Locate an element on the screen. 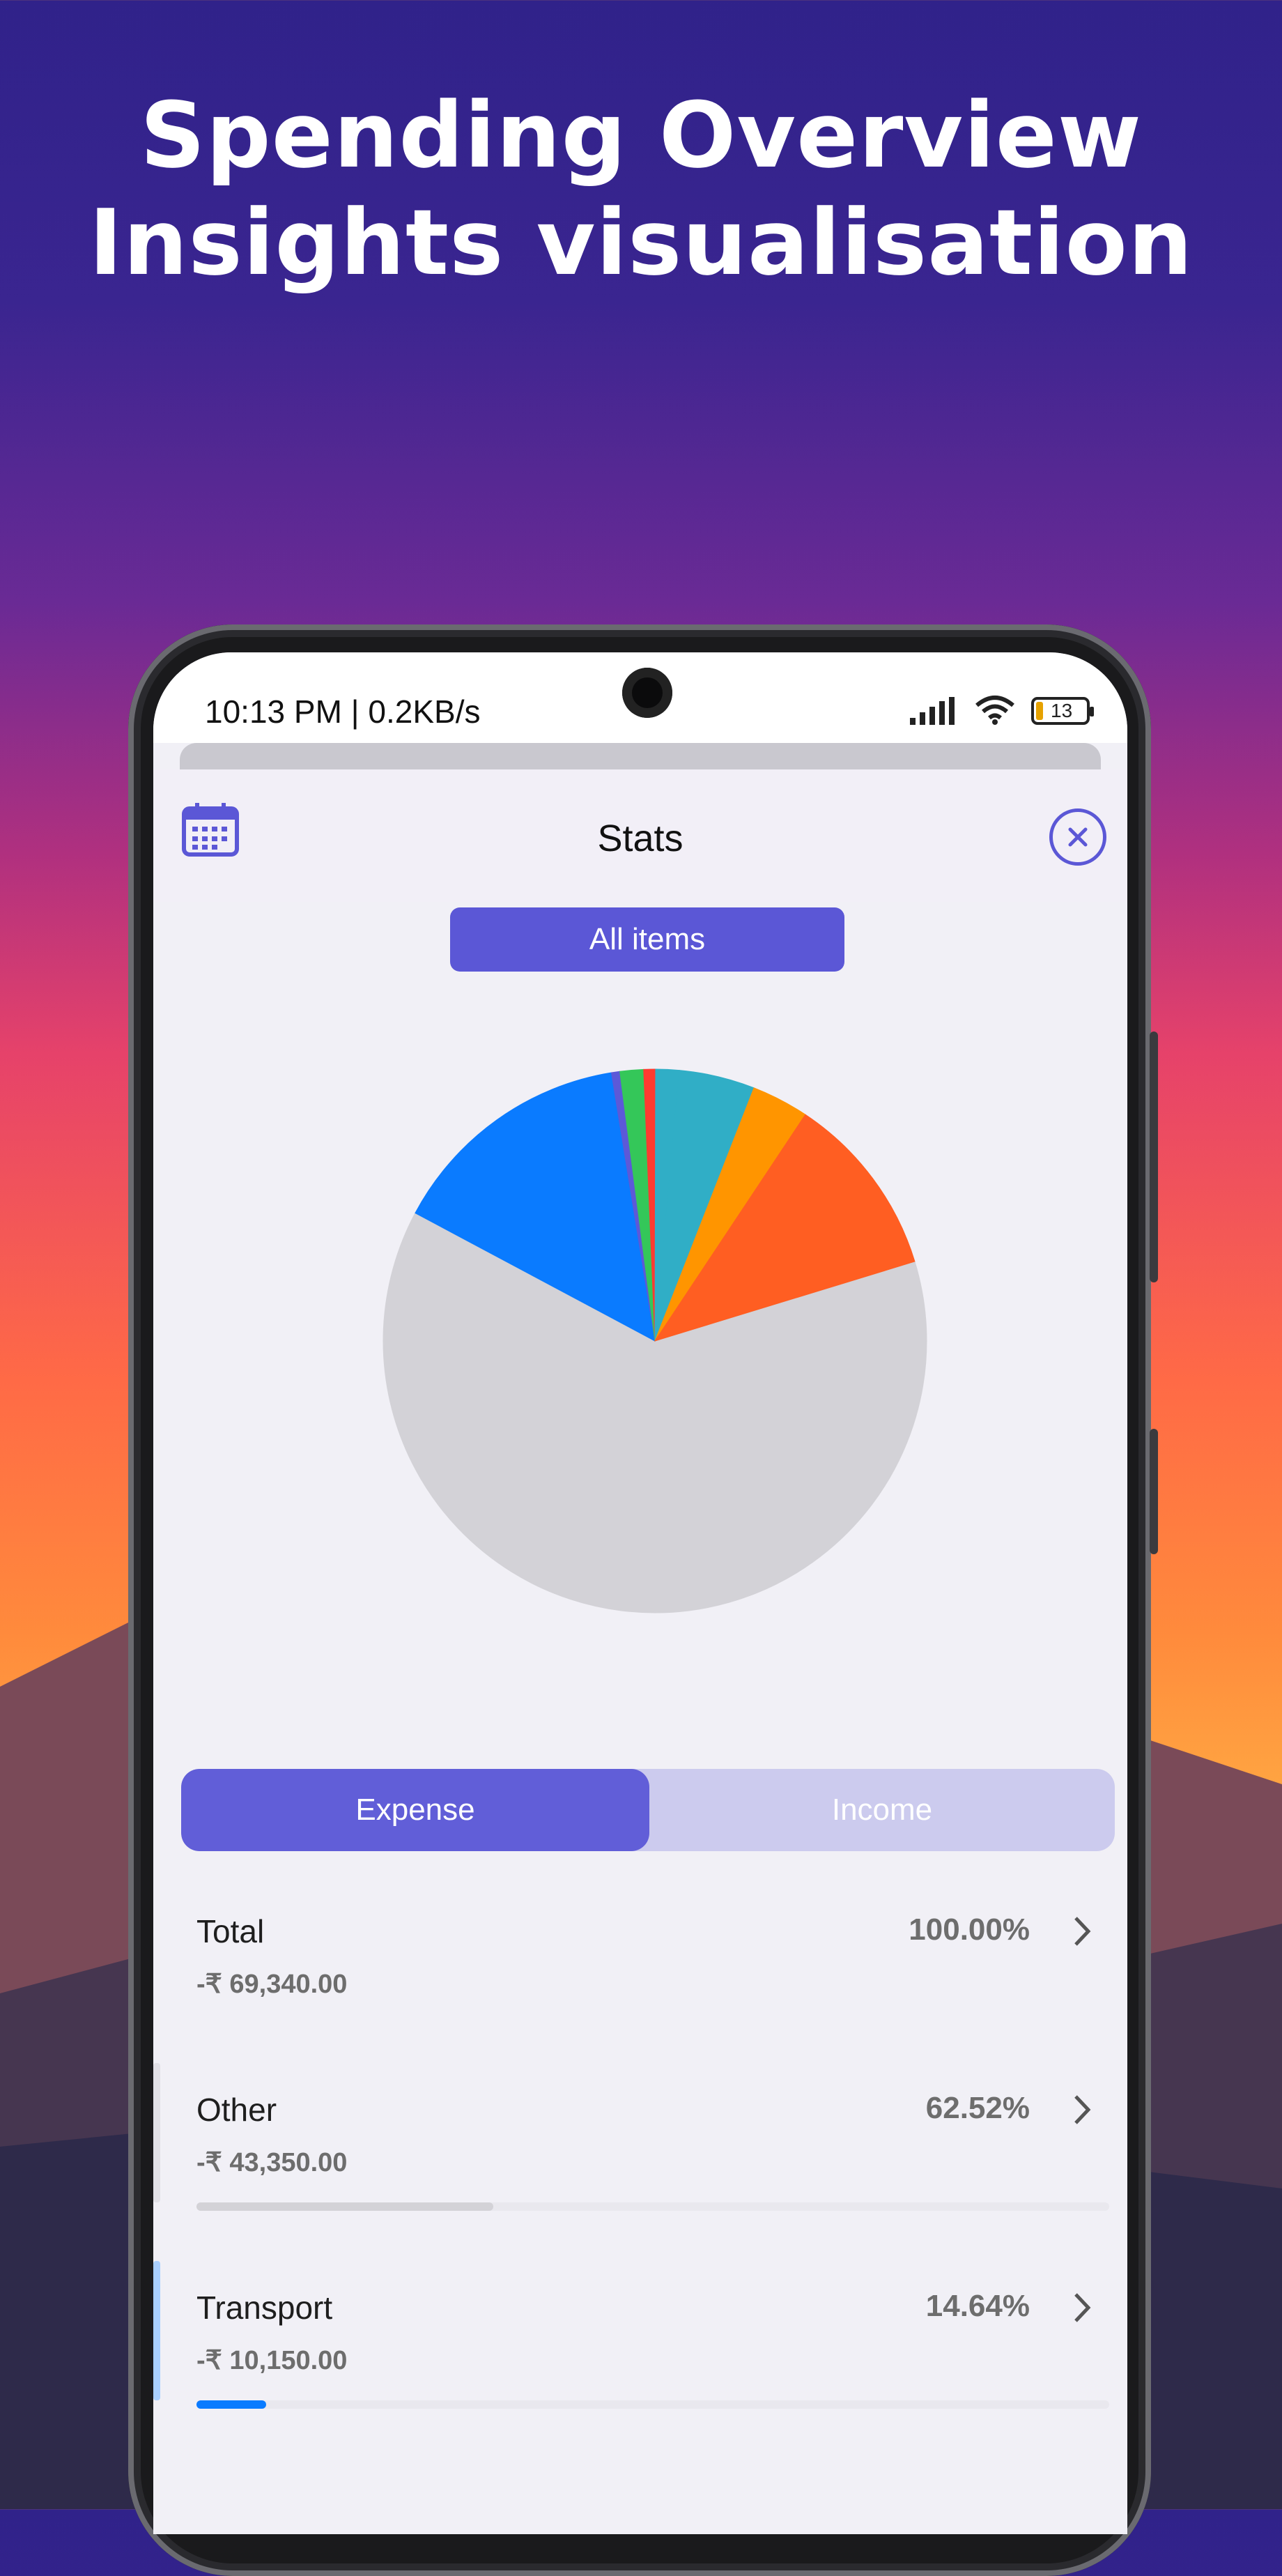  battery-level: 13 is located at coordinates (1062, 710).